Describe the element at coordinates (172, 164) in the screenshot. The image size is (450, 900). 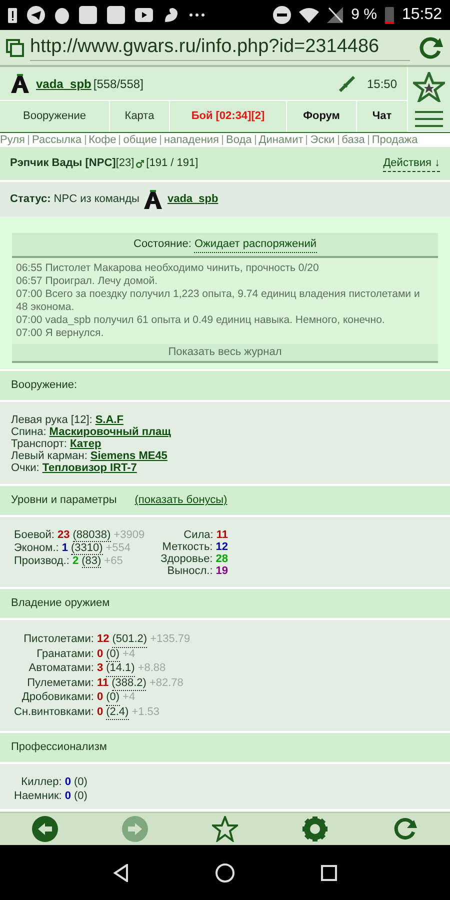
I see `npc-hp: [191 / 191]` at that location.